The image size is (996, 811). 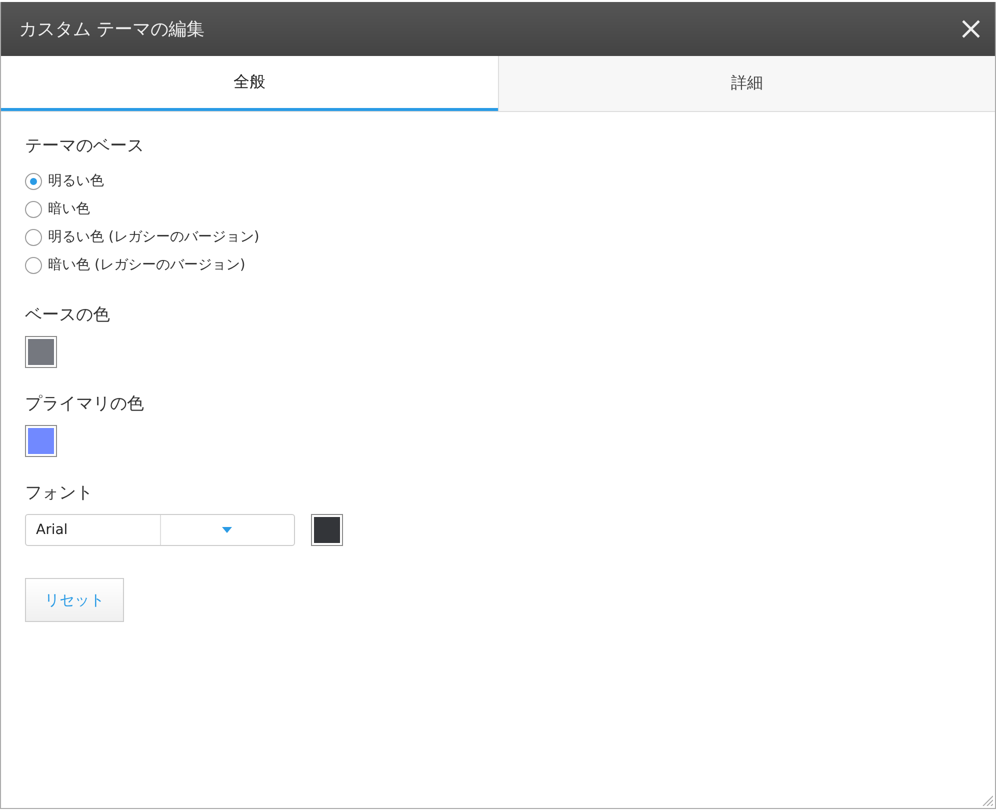 I want to click on section-label: テーマのベース, so click(x=84, y=146).